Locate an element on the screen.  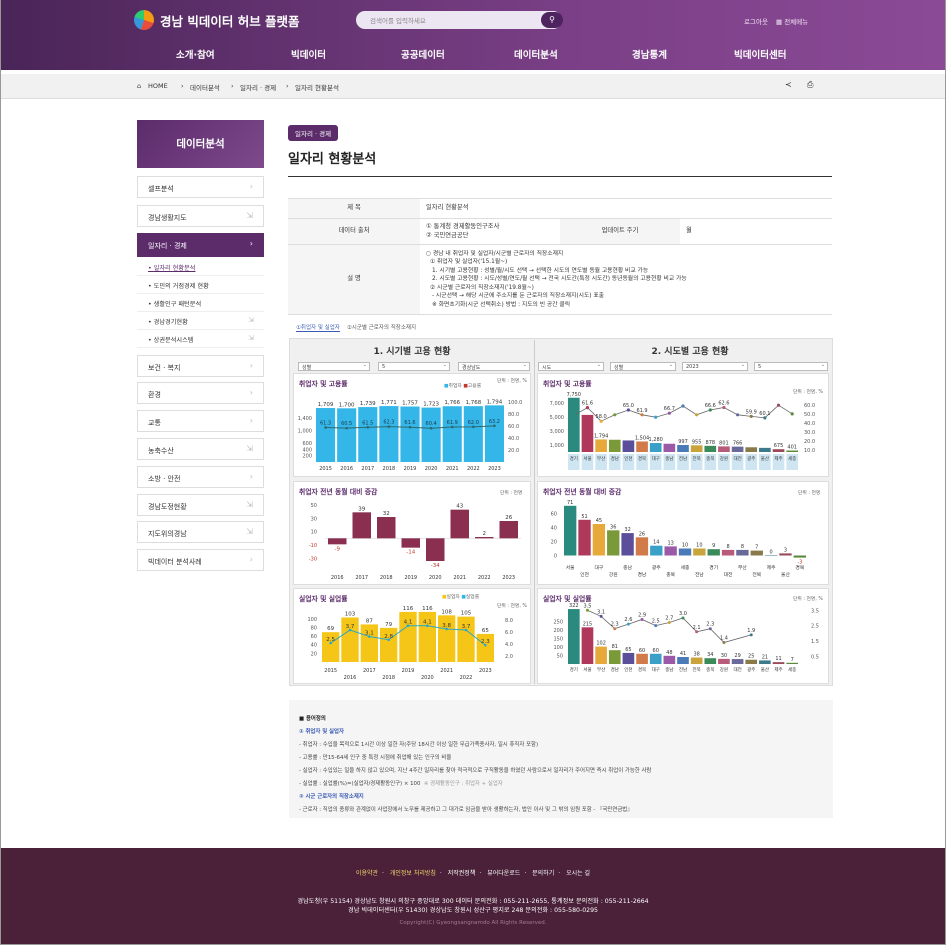
breadcrumb-item: 데이터분석 is located at coordinates (205, 87).